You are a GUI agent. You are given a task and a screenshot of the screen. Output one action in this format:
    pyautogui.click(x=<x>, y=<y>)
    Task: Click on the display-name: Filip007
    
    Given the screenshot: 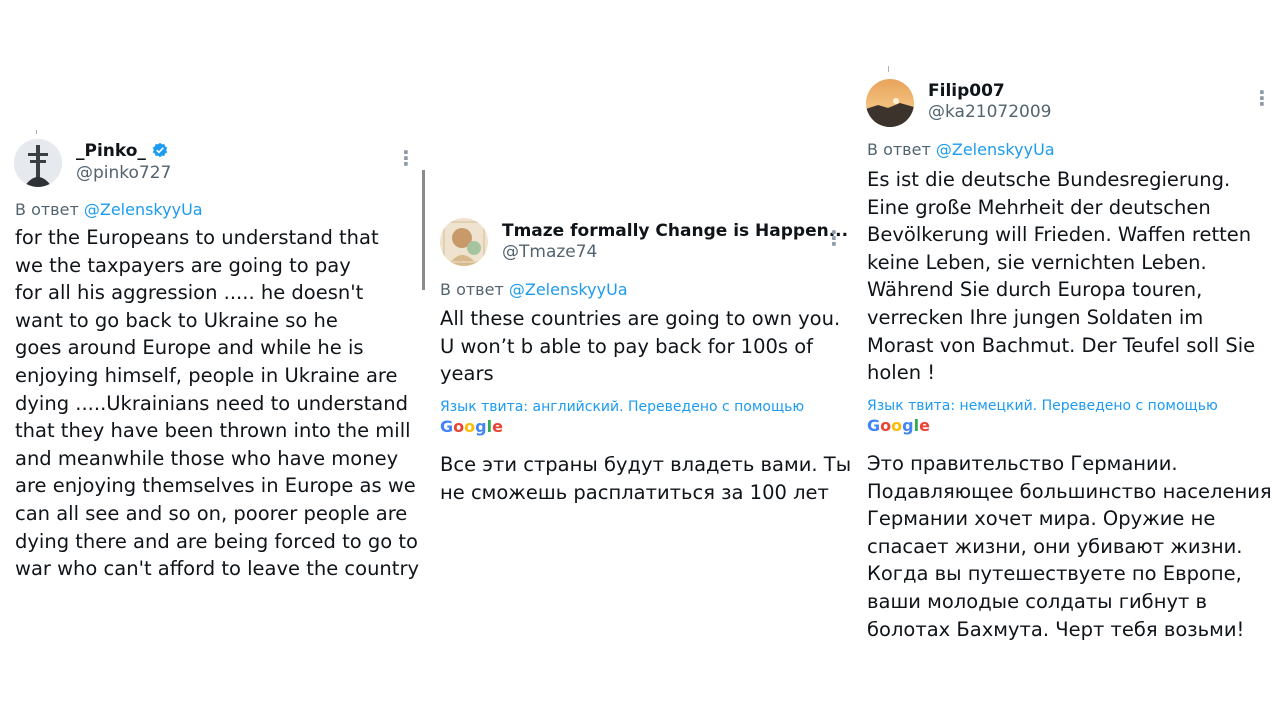 What is the action you would take?
    pyautogui.click(x=966, y=91)
    